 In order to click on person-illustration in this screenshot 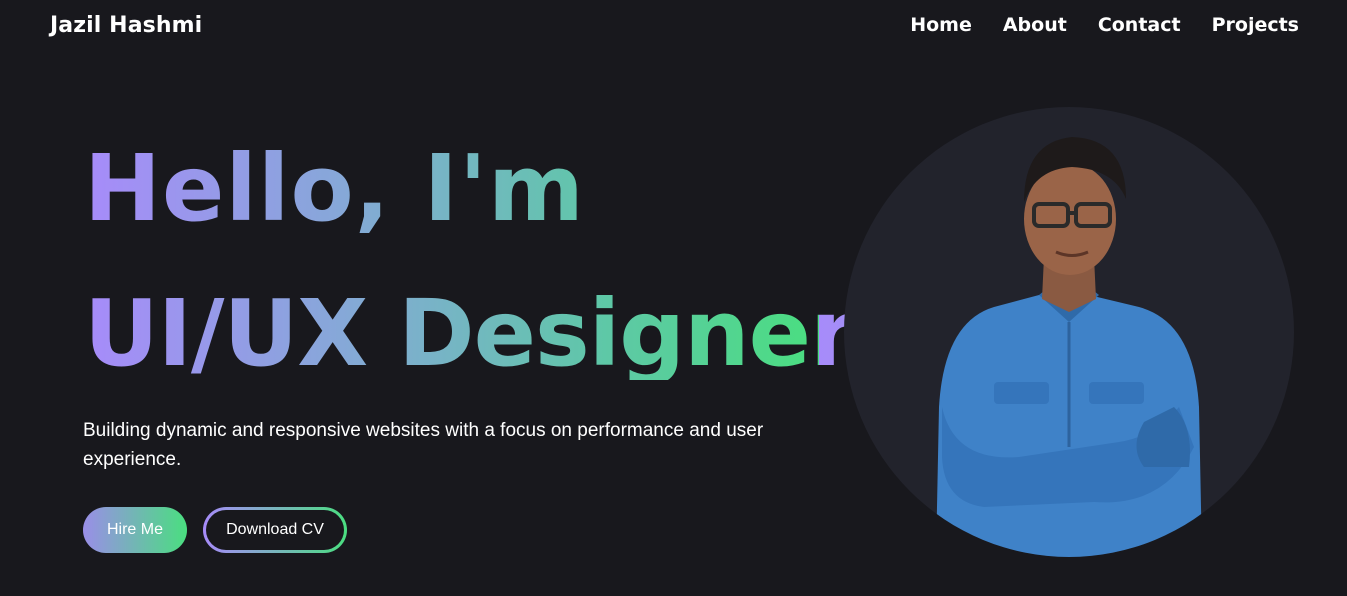, I will do `click(1069, 347)`.